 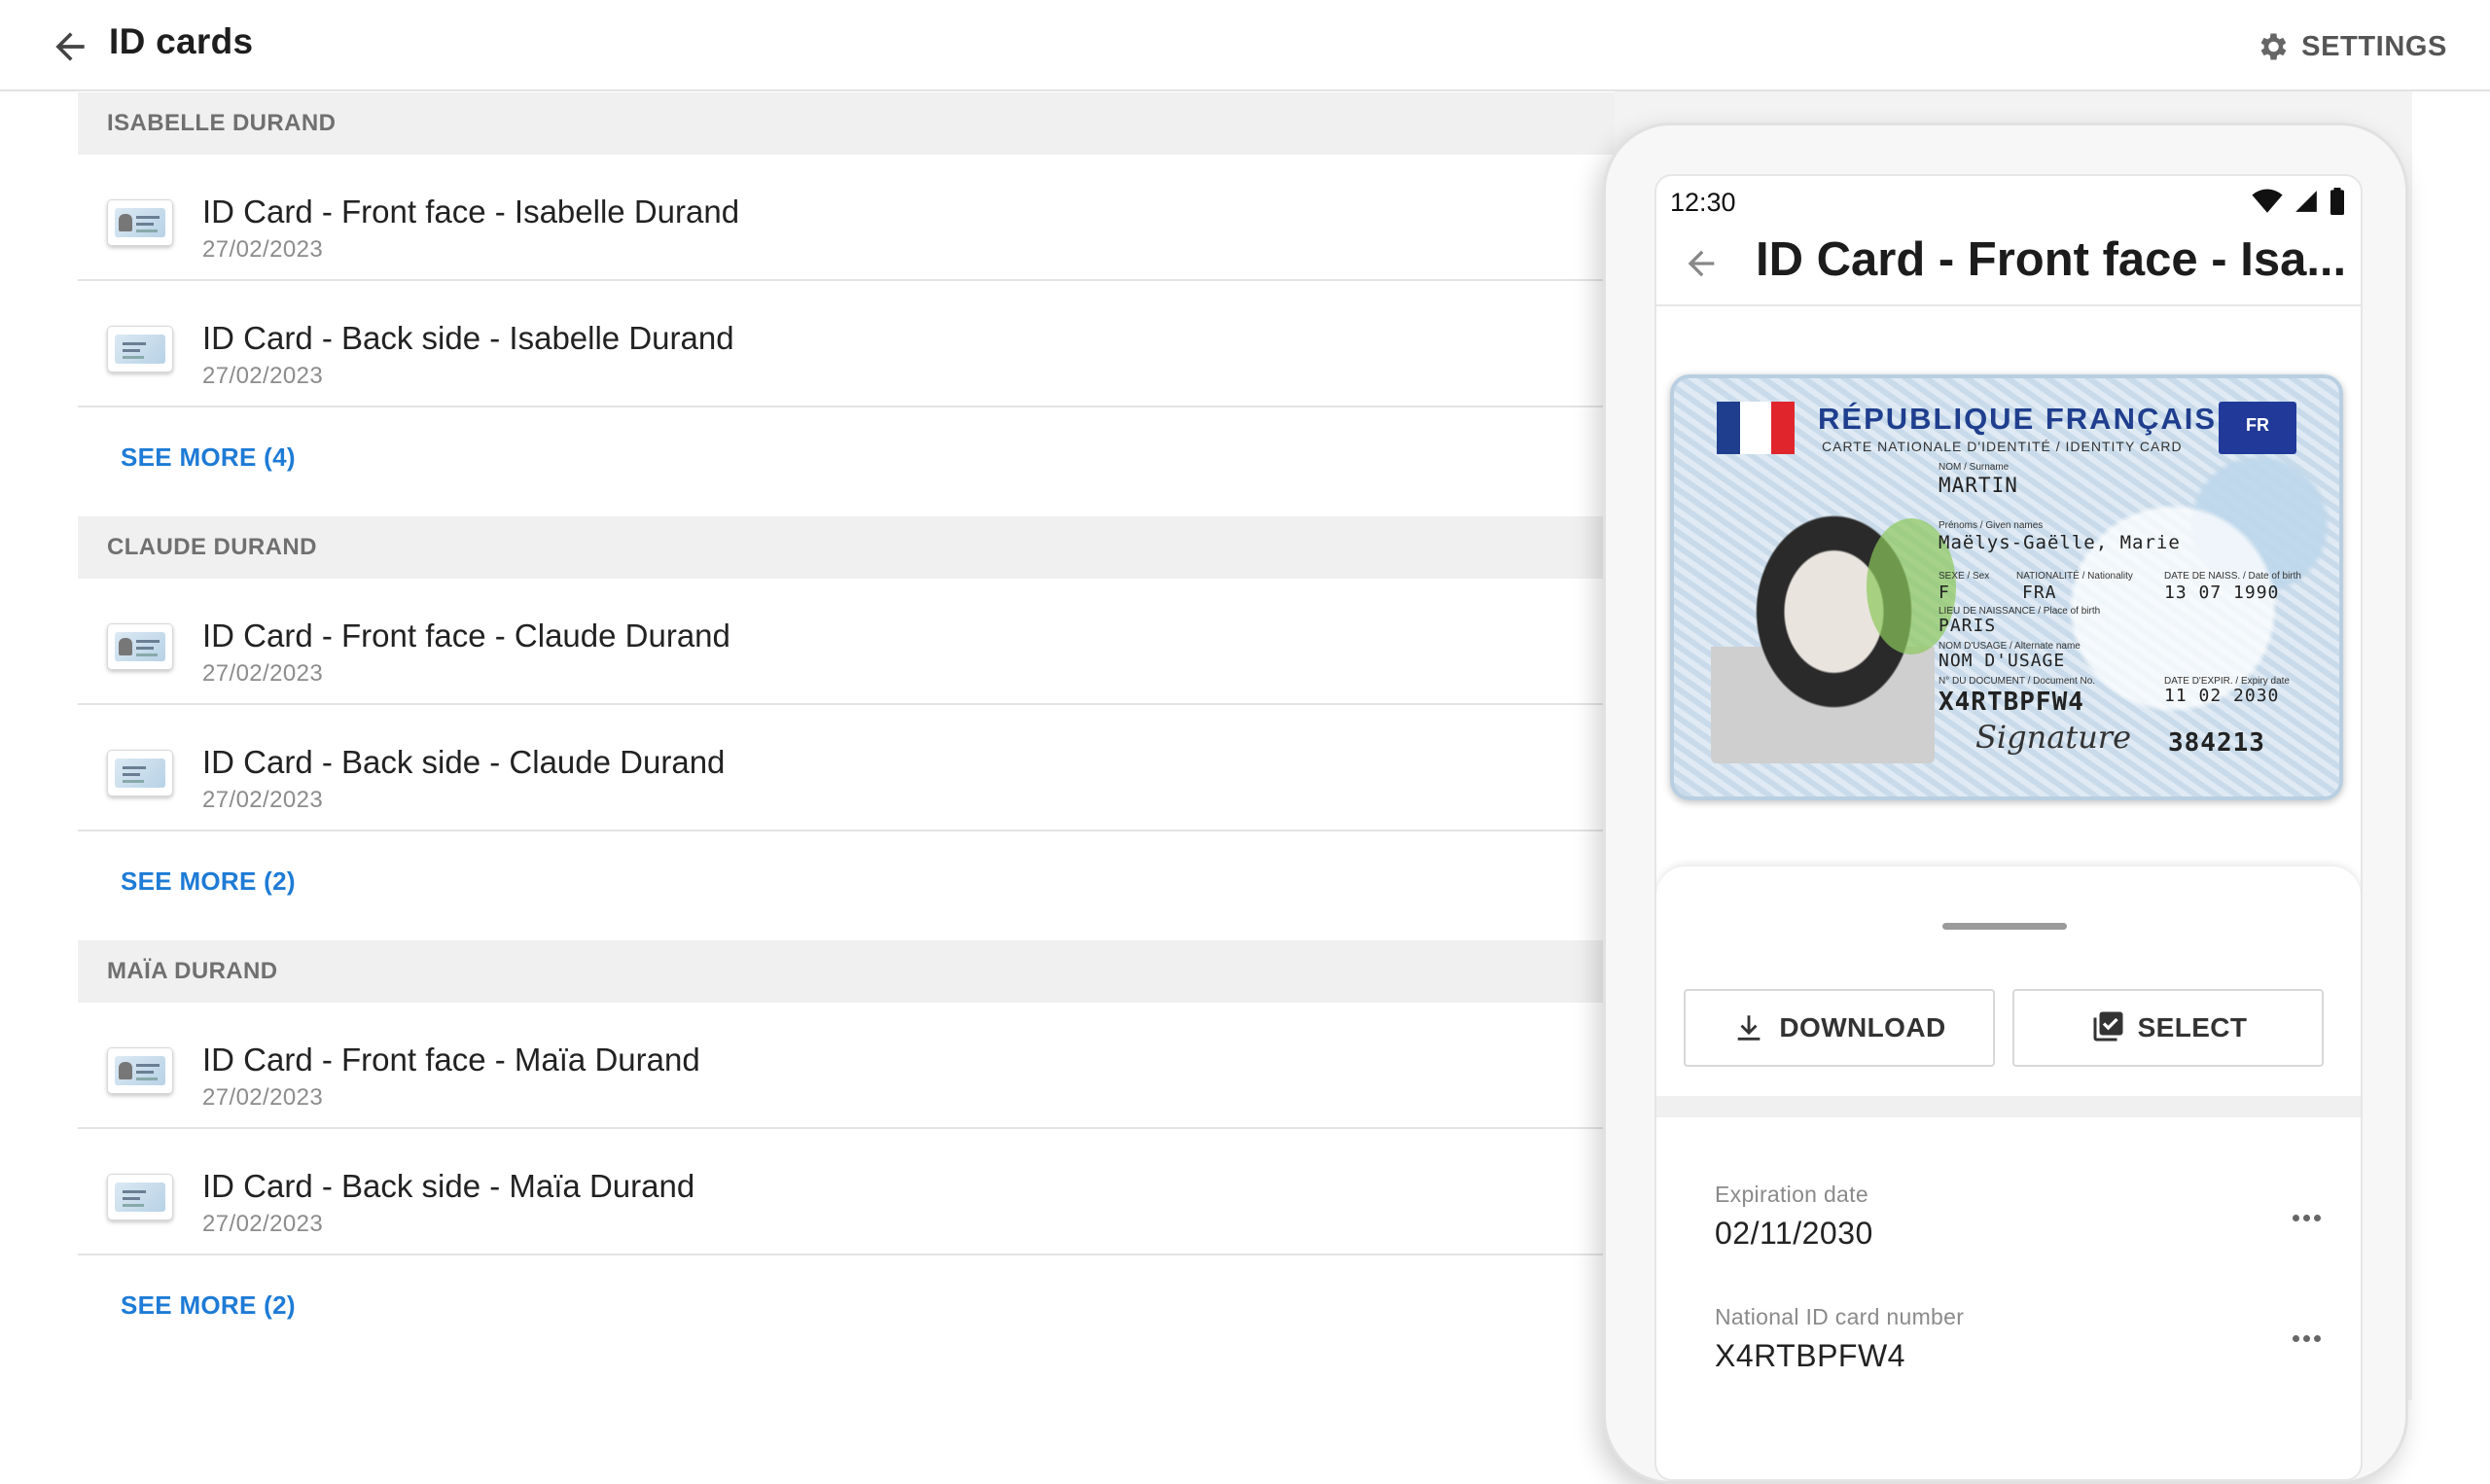 I want to click on select-button: SELECT, so click(x=2168, y=1028).